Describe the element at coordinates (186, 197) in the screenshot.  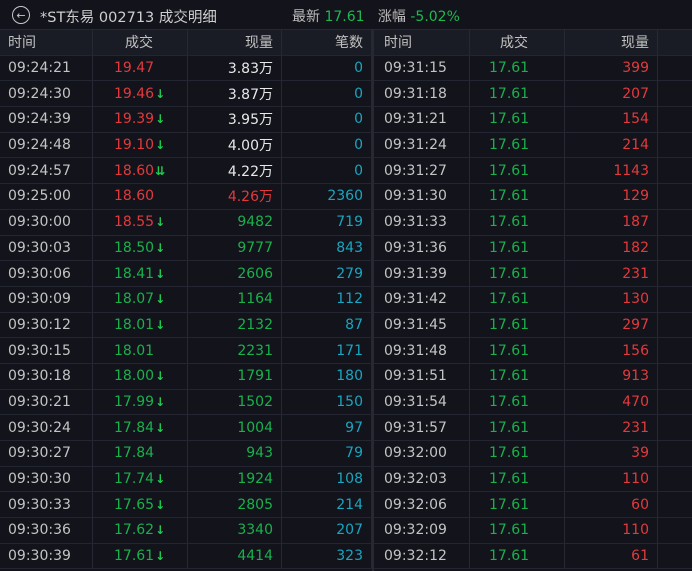
I see `table-row: 09:25:00 18.60 4.26万 2360` at that location.